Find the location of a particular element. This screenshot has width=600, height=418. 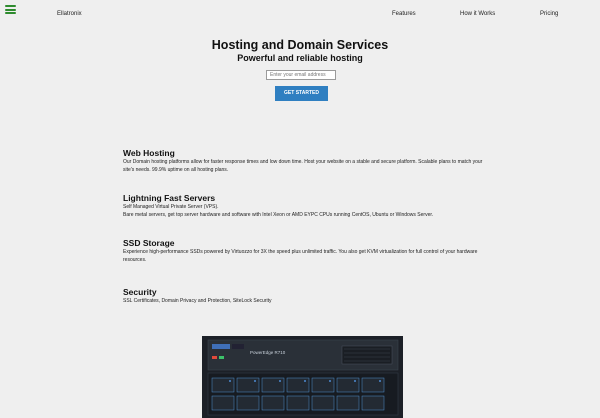

hero-title: Hosting and Domain Services is located at coordinates (300, 45).